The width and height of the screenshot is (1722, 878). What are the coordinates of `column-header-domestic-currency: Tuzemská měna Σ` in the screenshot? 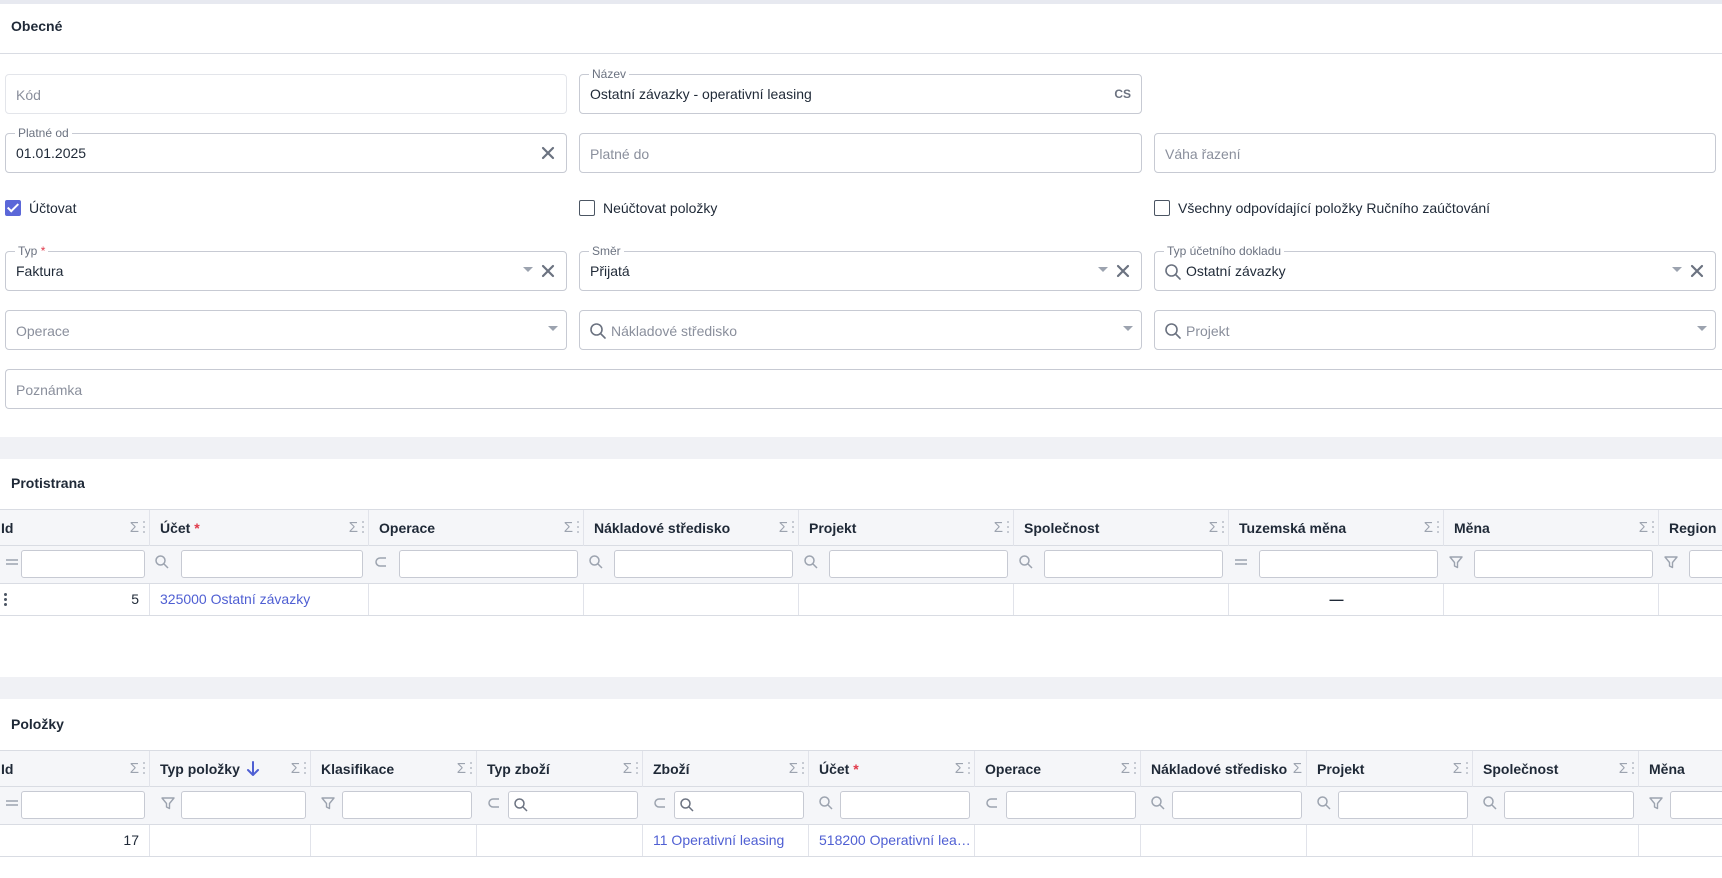 It's located at (1336, 528).